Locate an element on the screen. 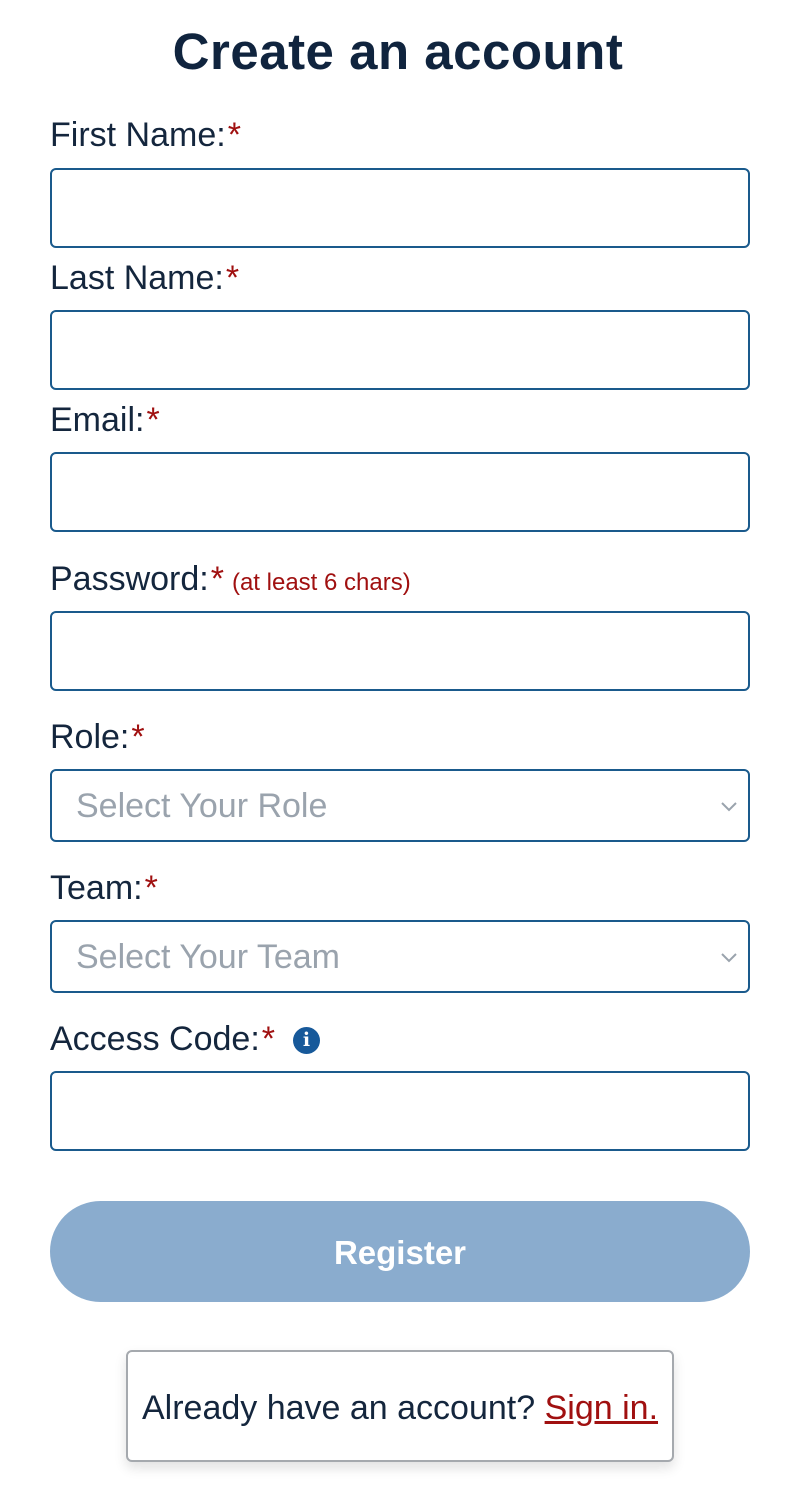 The image size is (796, 1498). team-select-value: Select Your Team is located at coordinates (208, 957).